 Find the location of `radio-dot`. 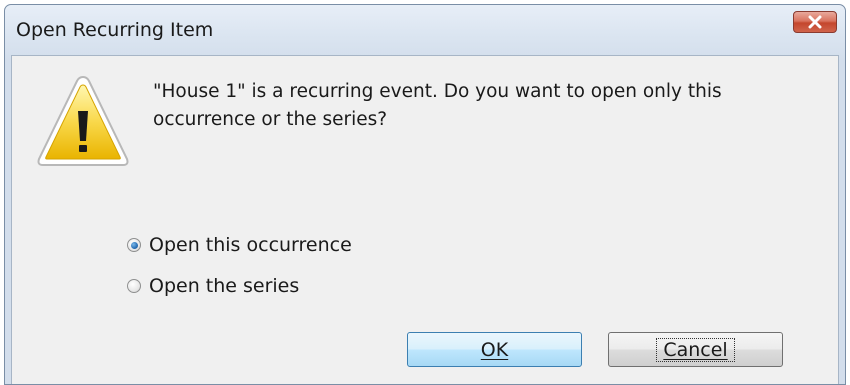

radio-dot is located at coordinates (134, 245).